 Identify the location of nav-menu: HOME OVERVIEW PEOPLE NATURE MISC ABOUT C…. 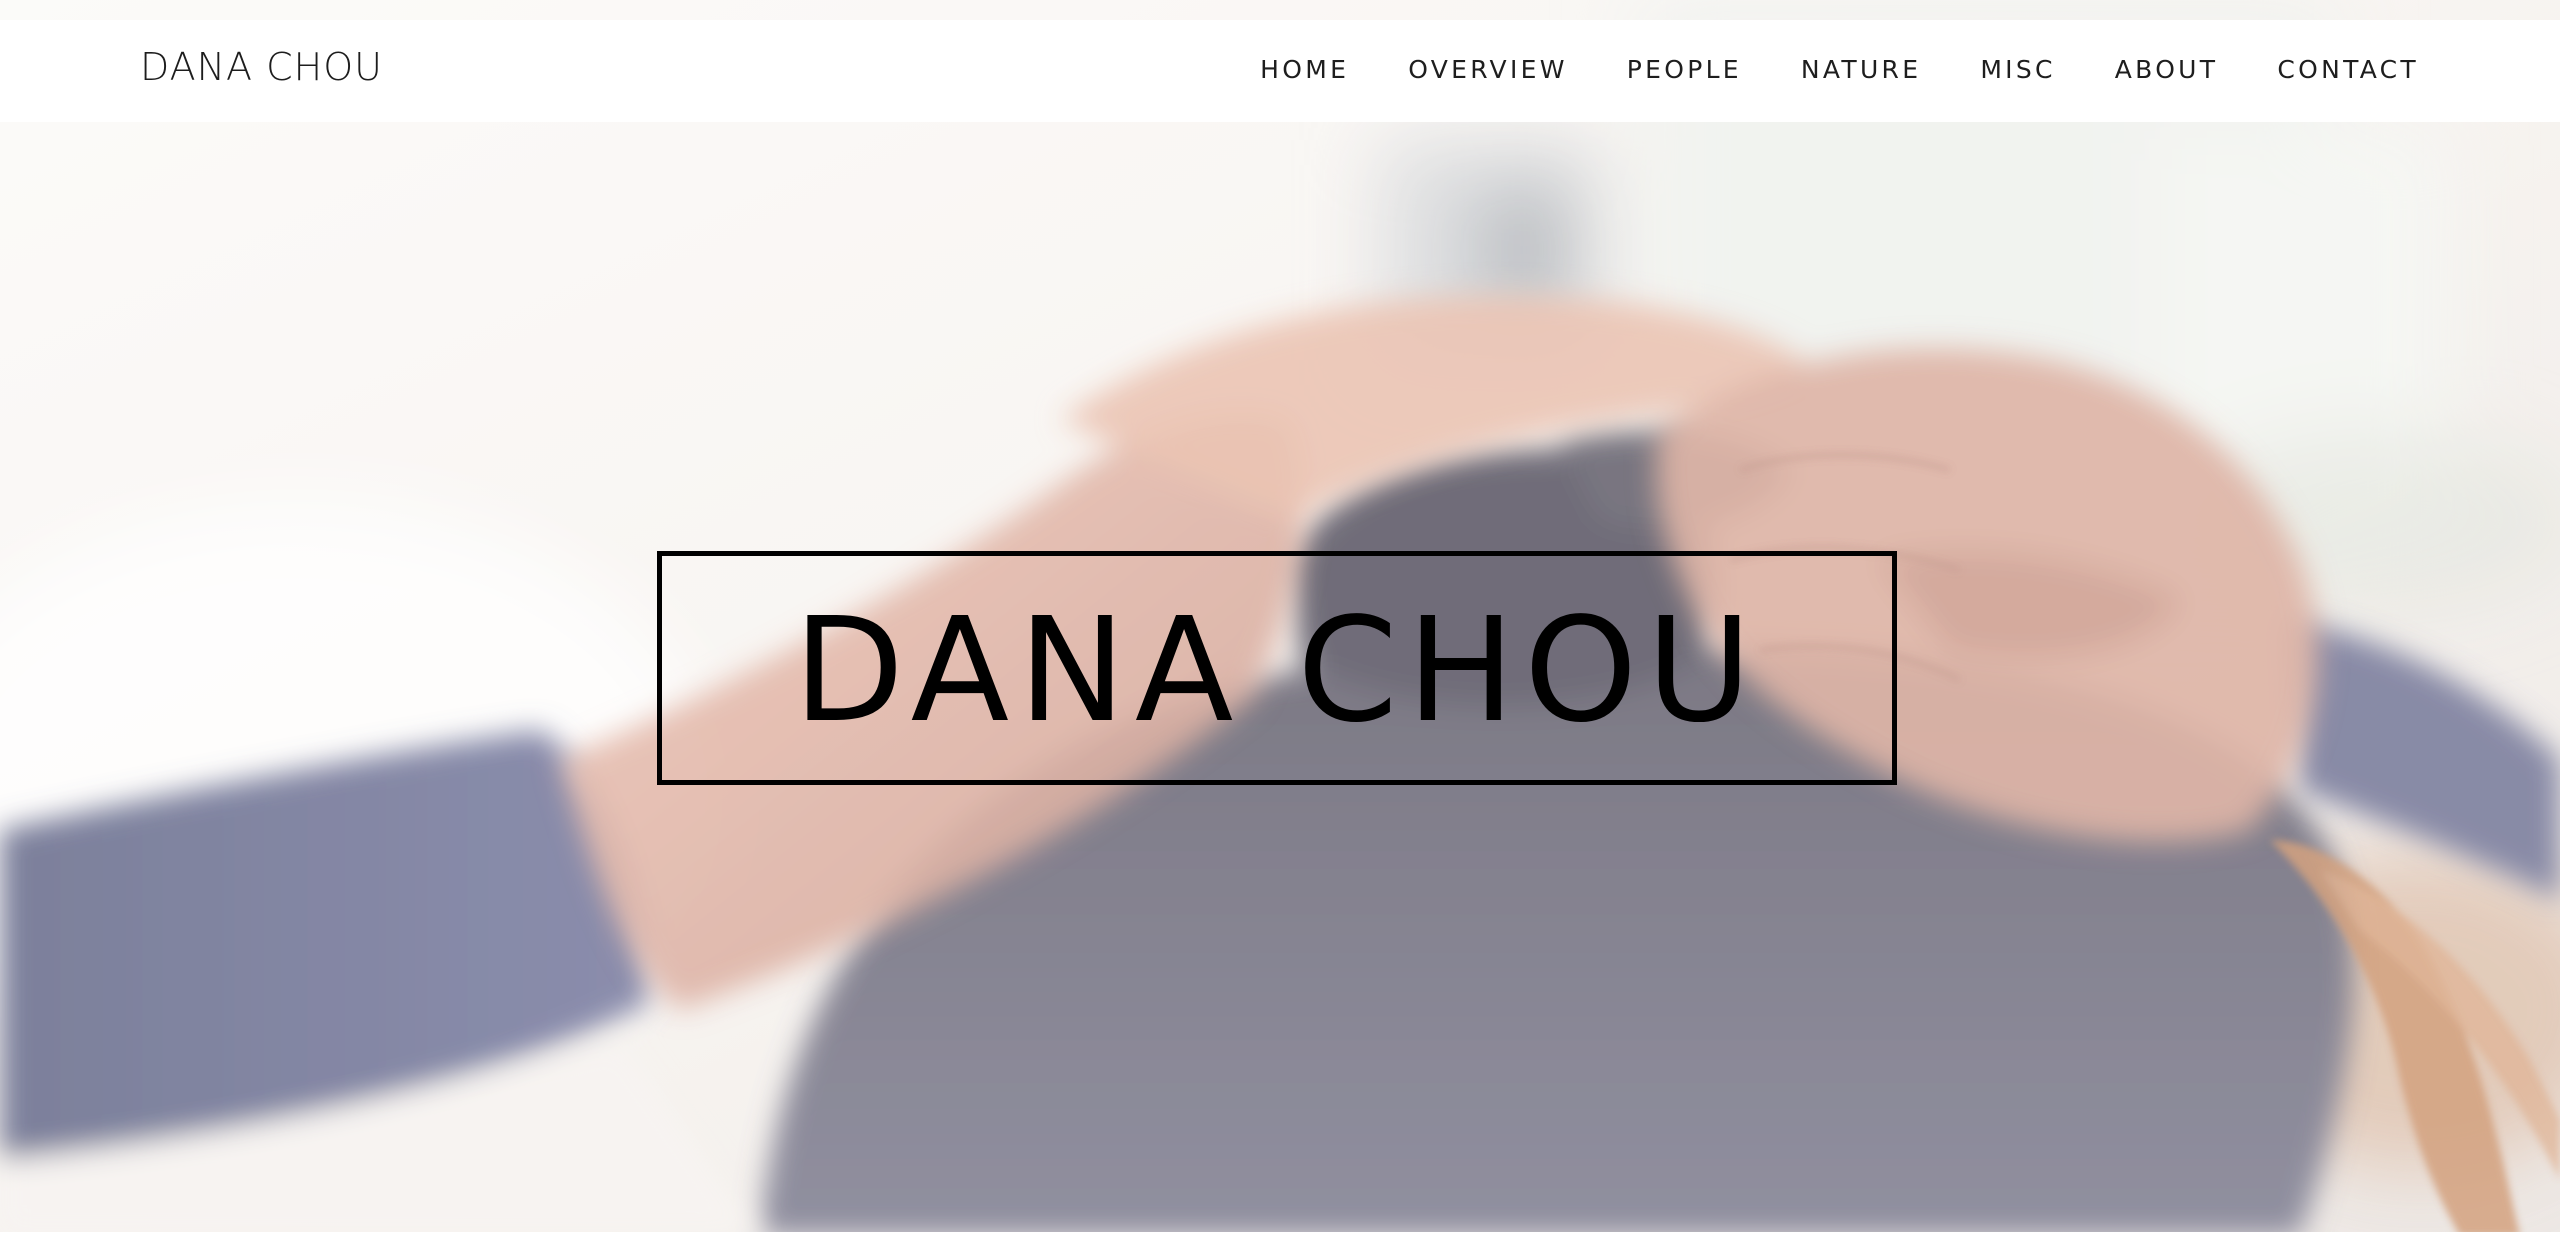
(1839, 69).